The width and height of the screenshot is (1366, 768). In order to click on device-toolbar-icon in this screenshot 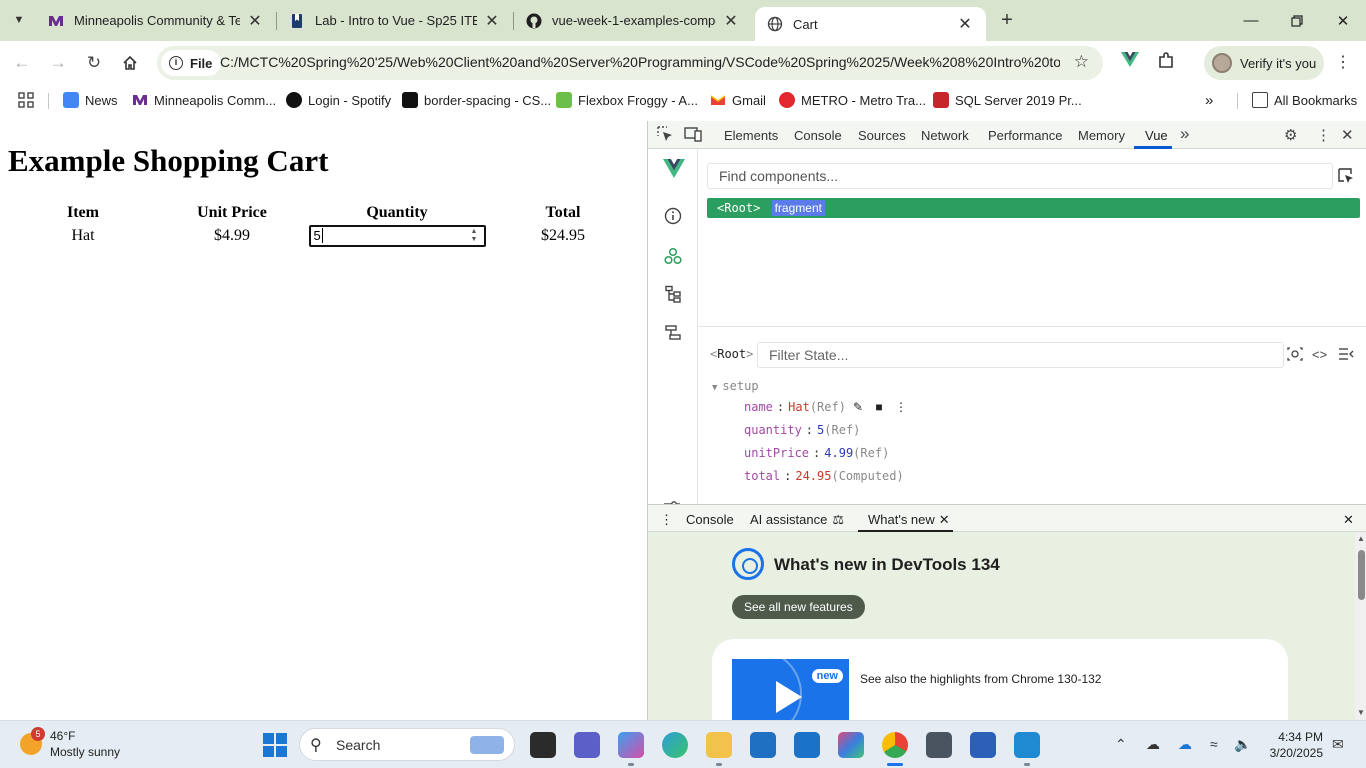, I will do `click(693, 136)`.